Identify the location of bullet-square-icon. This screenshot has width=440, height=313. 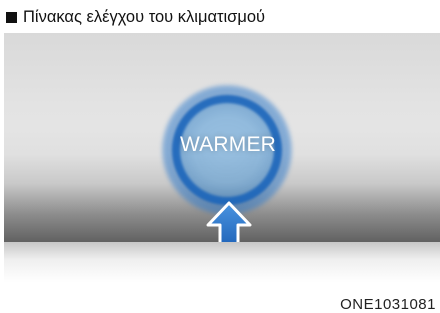
(11, 17).